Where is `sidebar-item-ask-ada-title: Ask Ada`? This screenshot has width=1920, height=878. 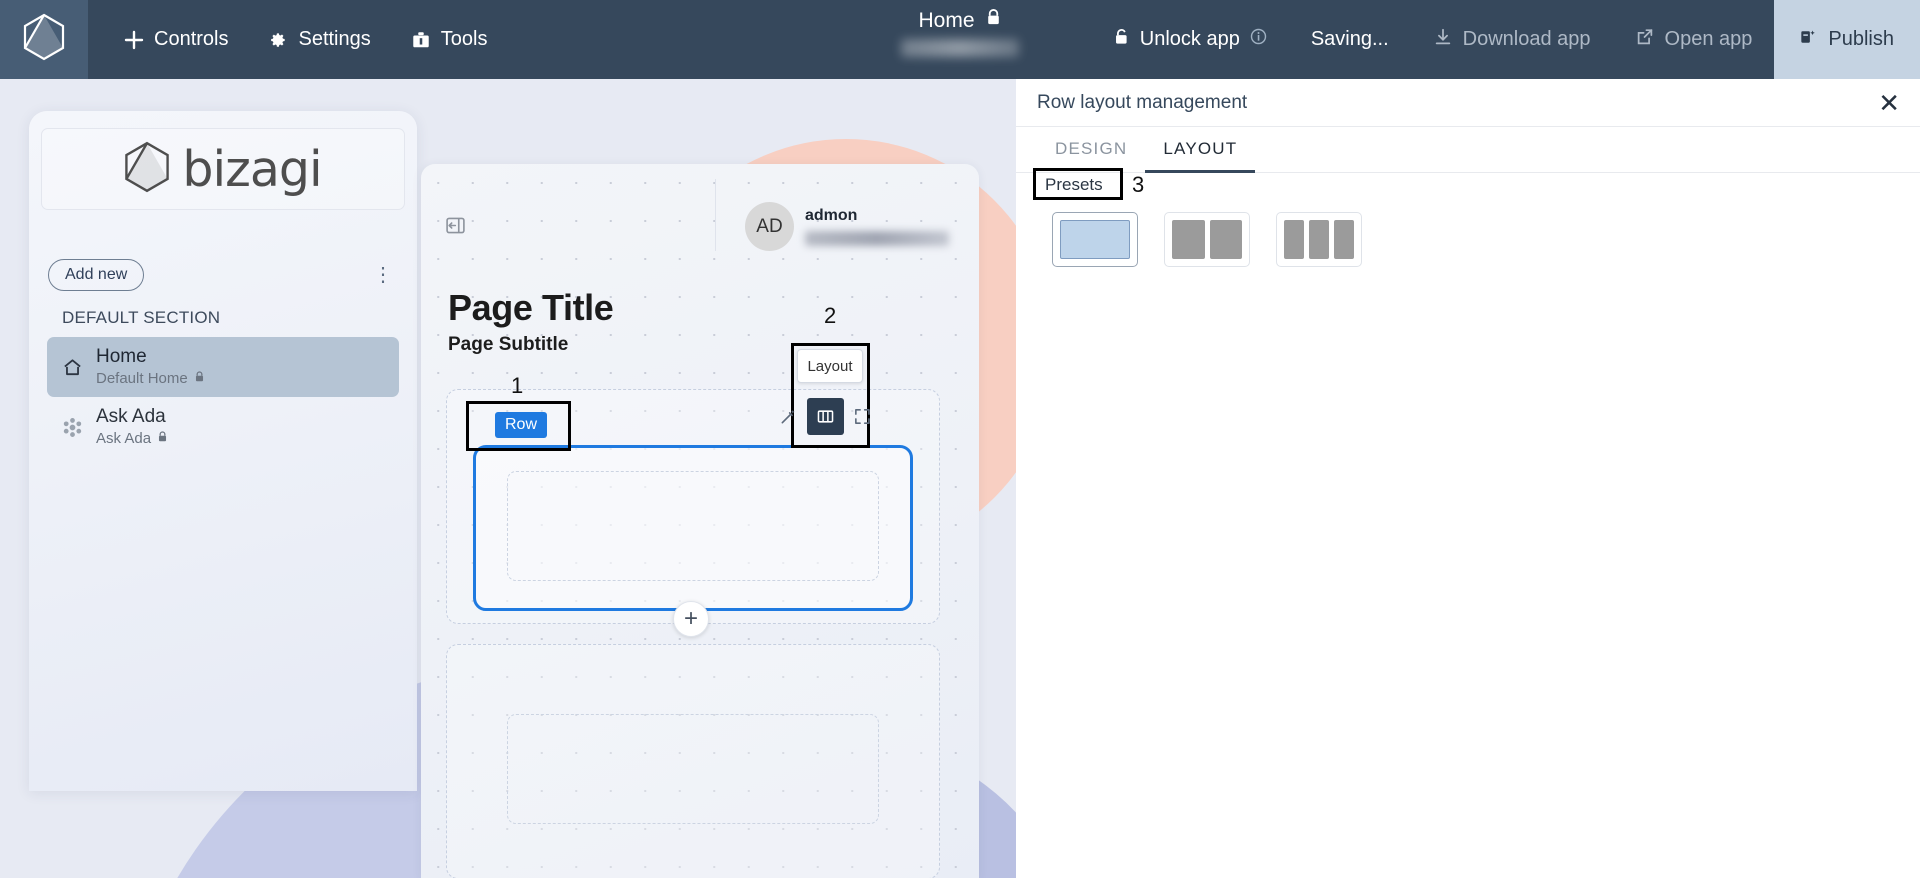 sidebar-item-ask-ada-title: Ask Ada is located at coordinates (131, 417).